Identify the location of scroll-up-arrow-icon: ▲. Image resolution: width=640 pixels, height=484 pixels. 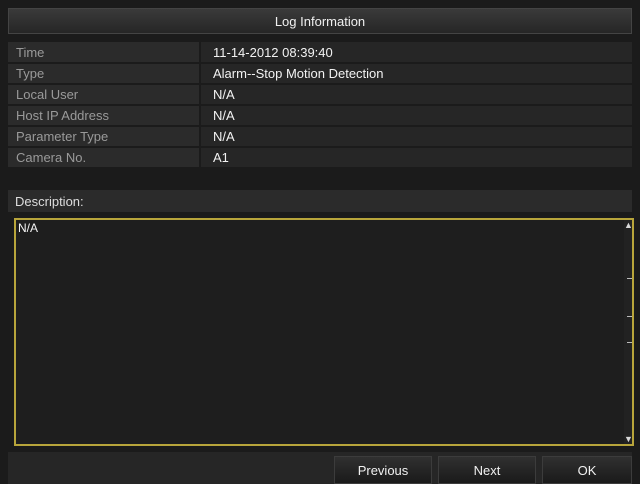
(628, 225).